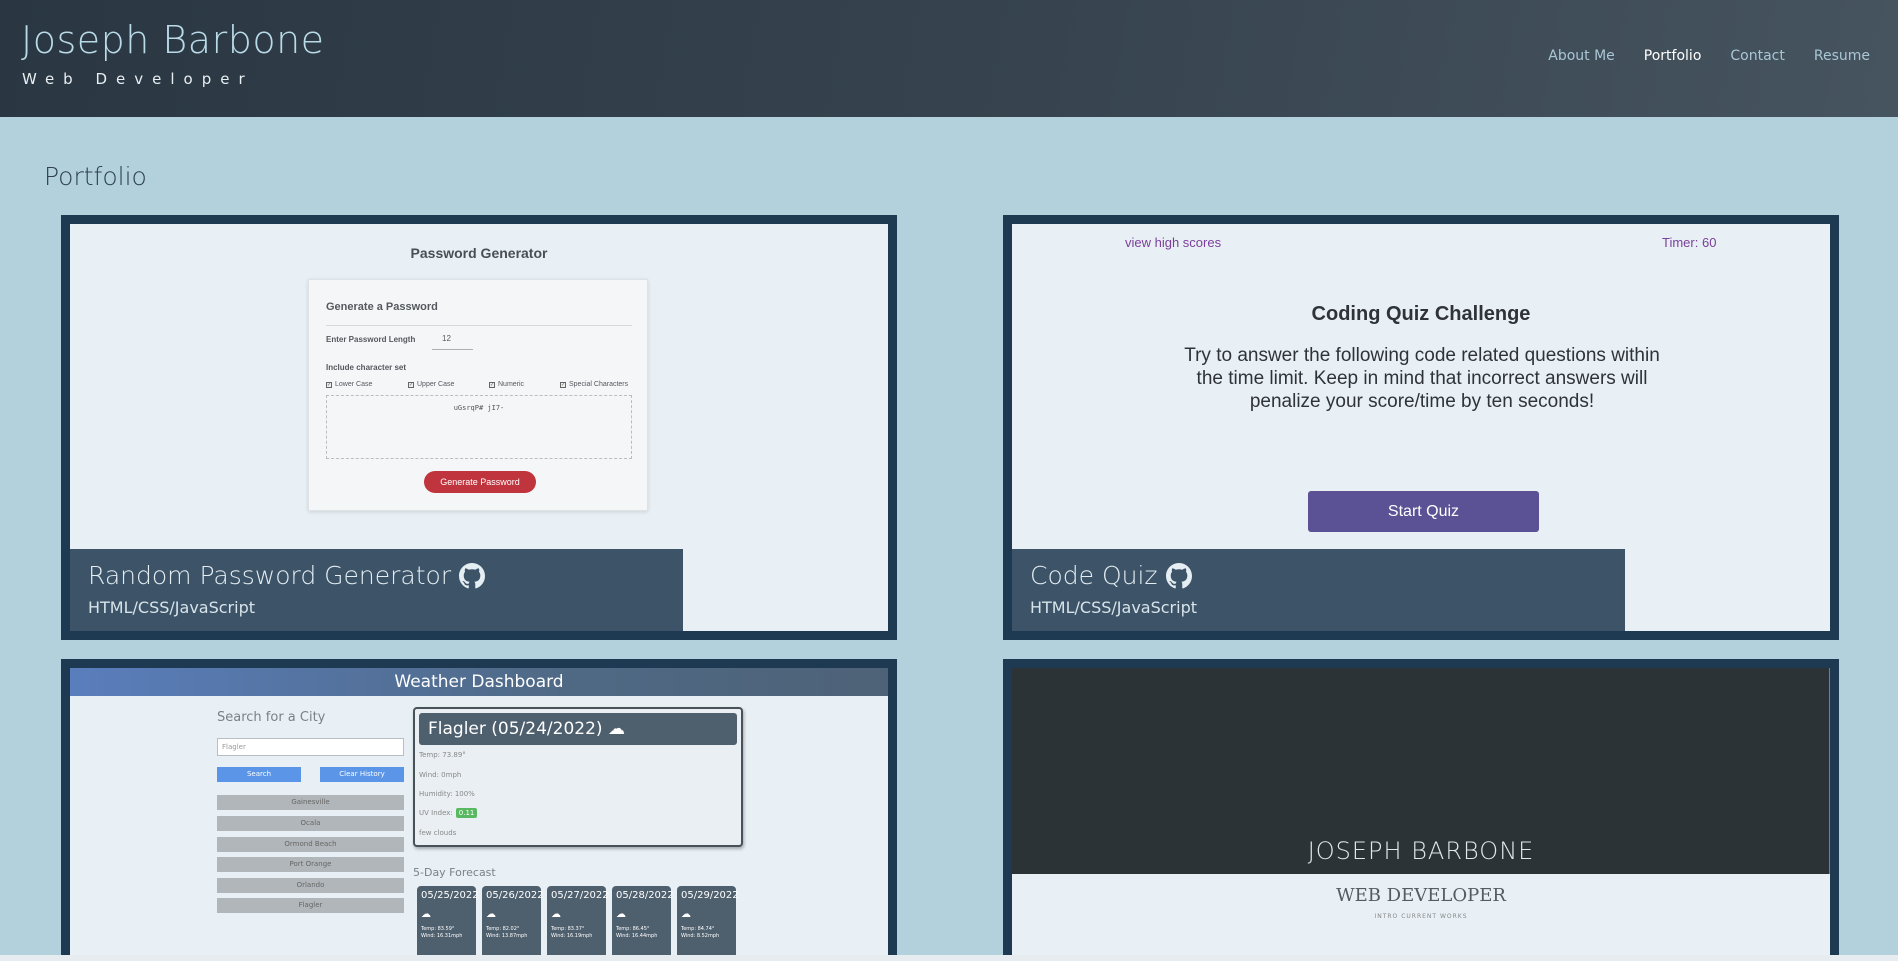 This screenshot has height=961, width=1898. Describe the element at coordinates (1173, 242) in the screenshot. I see `high-scores-link: view high scores` at that location.